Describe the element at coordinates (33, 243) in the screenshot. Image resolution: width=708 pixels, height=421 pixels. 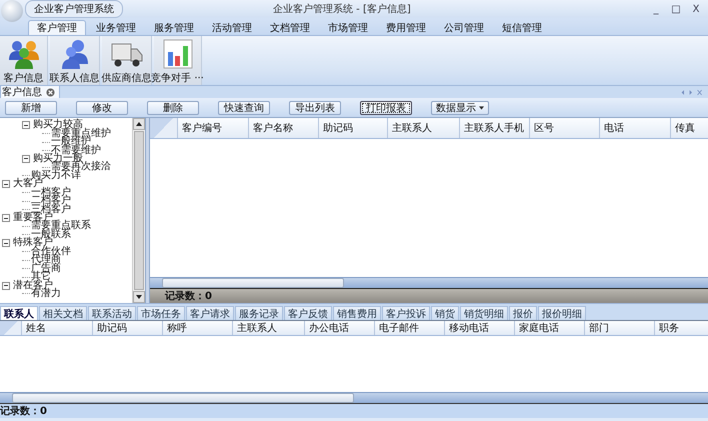
I see `tree-item: 特殊客户` at that location.